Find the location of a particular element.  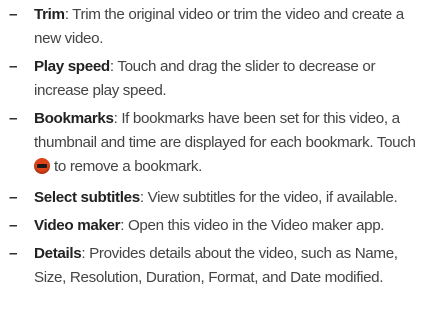

term-select-subtitles: Select subtitles is located at coordinates (87, 197).